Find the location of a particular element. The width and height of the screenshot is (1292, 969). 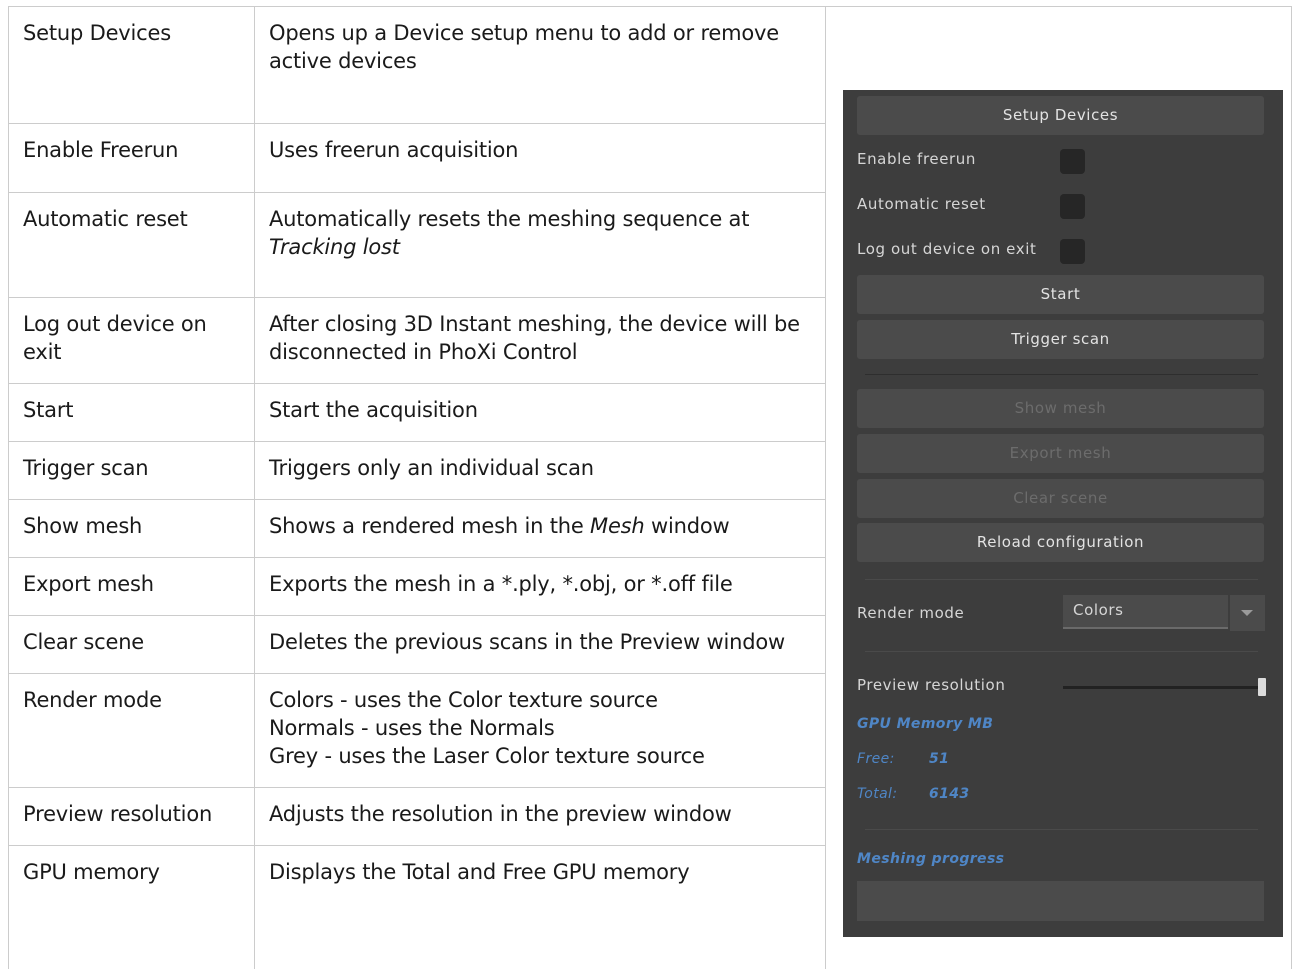

row-name: Preview resolution is located at coordinates (118, 814).